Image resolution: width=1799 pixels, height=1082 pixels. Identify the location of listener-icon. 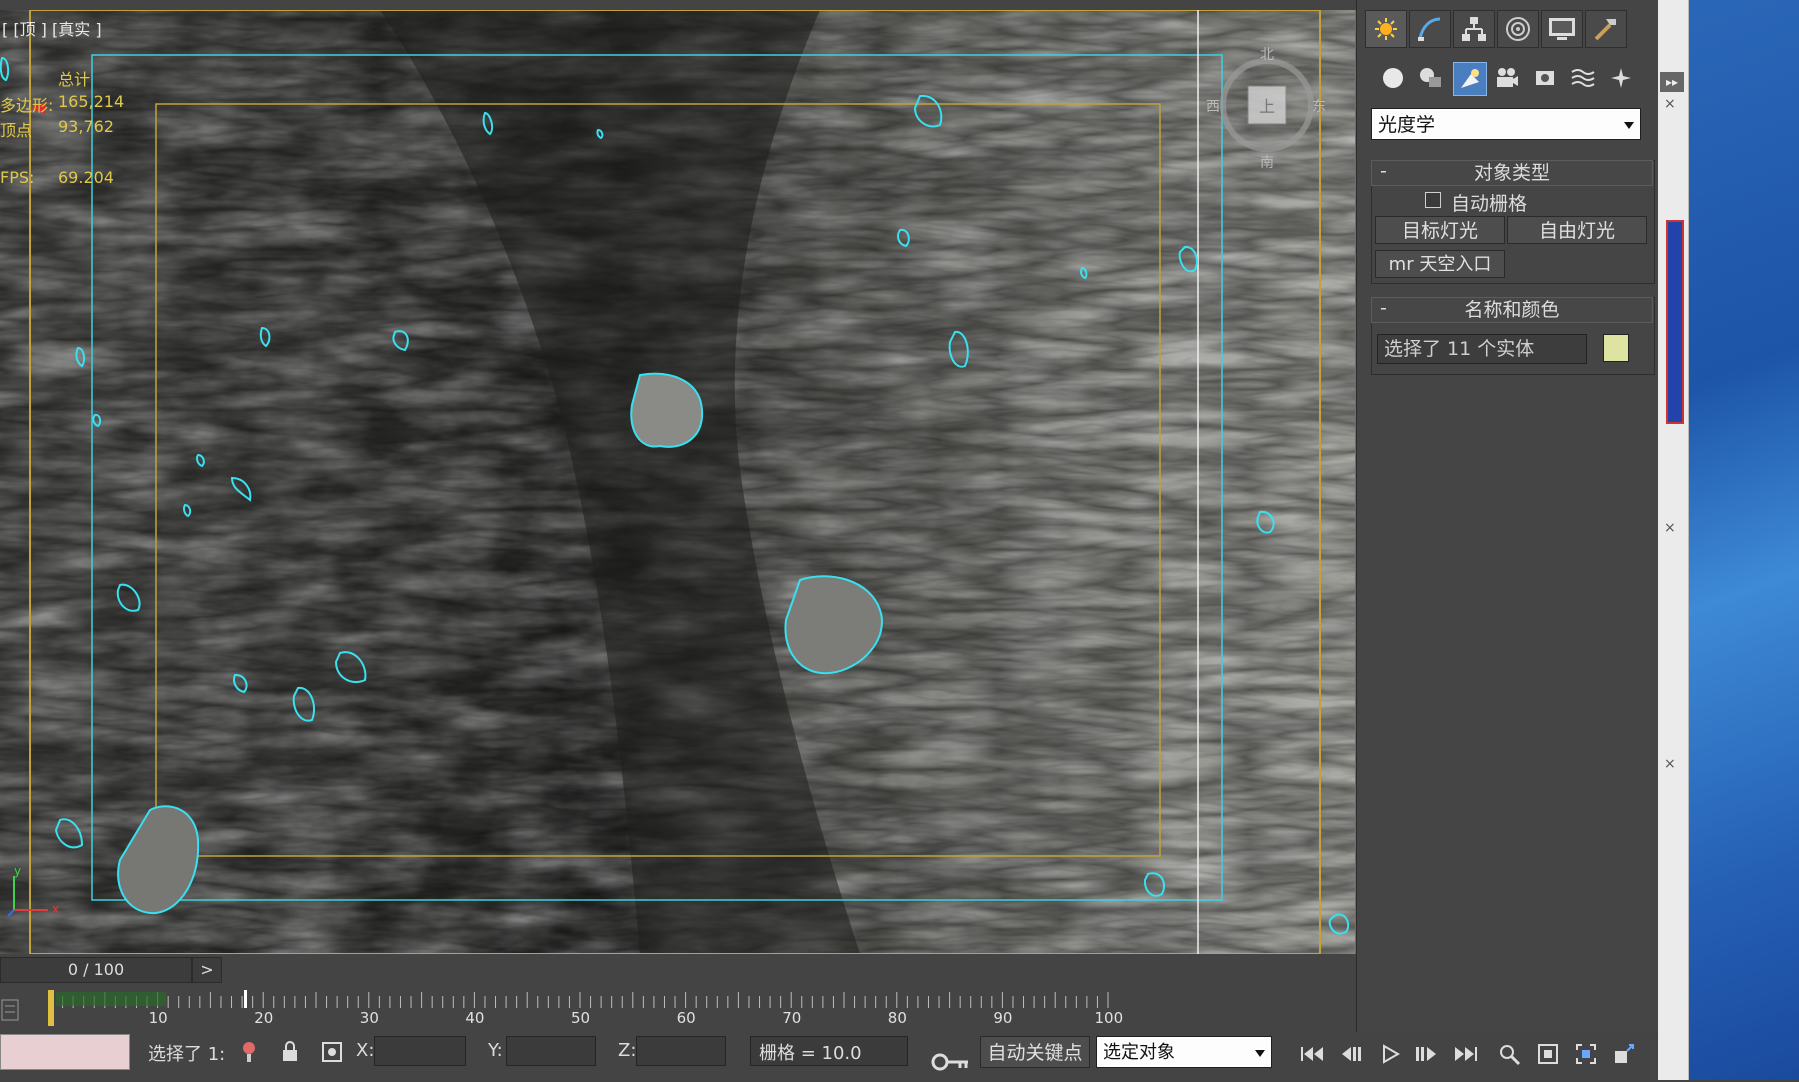
(10, 1010).